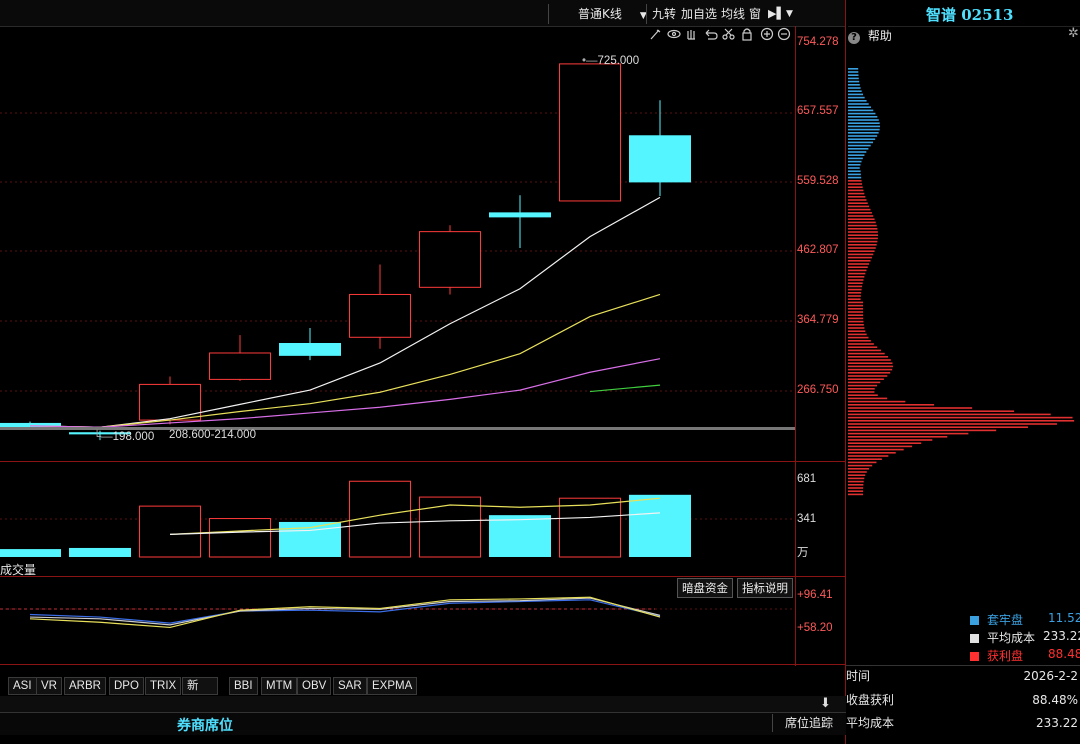 Image resolution: width=1080 pixels, height=744 pixels. What do you see at coordinates (807, 519) in the screenshot?
I see `volume-tick: 341` at bounding box center [807, 519].